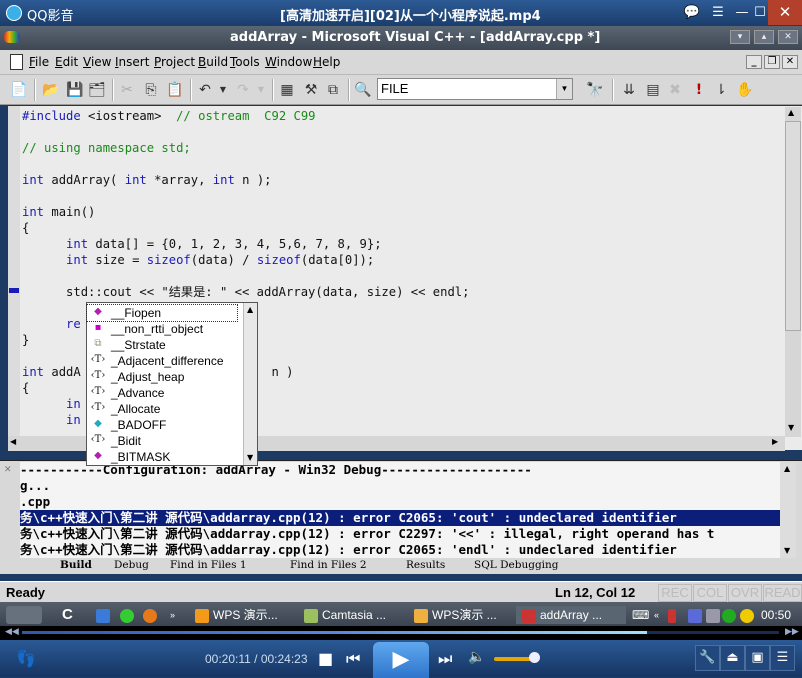 The width and height of the screenshot is (802, 678). What do you see at coordinates (208, 565) in the screenshot?
I see `tab-find-in-files-1: Find in Files 1` at bounding box center [208, 565].